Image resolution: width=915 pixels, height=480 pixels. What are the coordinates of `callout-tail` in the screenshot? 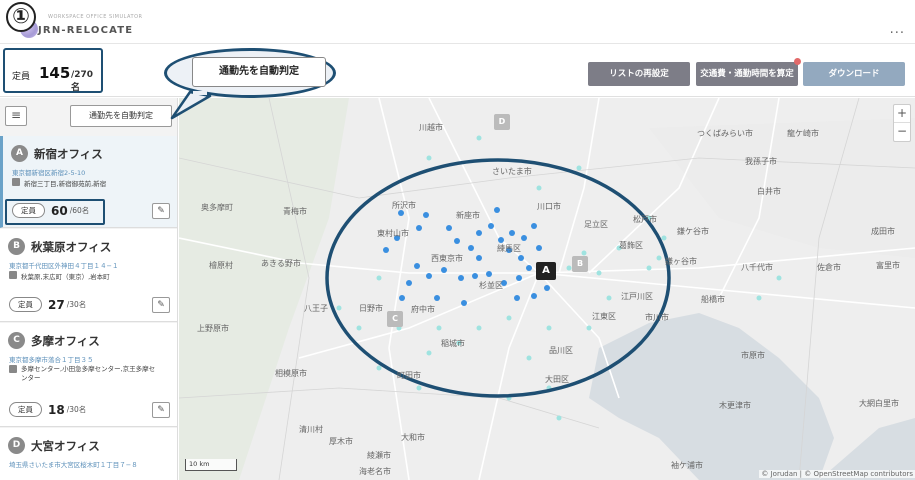 It's located at (191, 105).